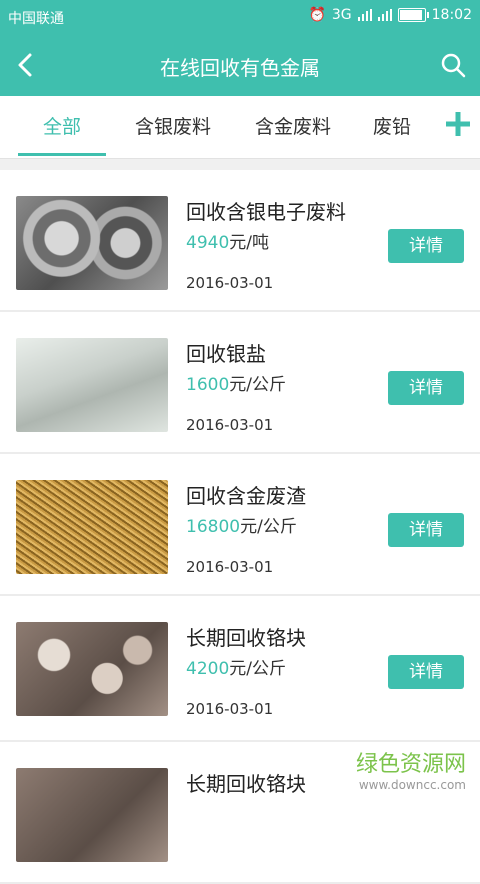 This screenshot has width=480, height=884. What do you see at coordinates (453, 65) in the screenshot?
I see `search-icon` at bounding box center [453, 65].